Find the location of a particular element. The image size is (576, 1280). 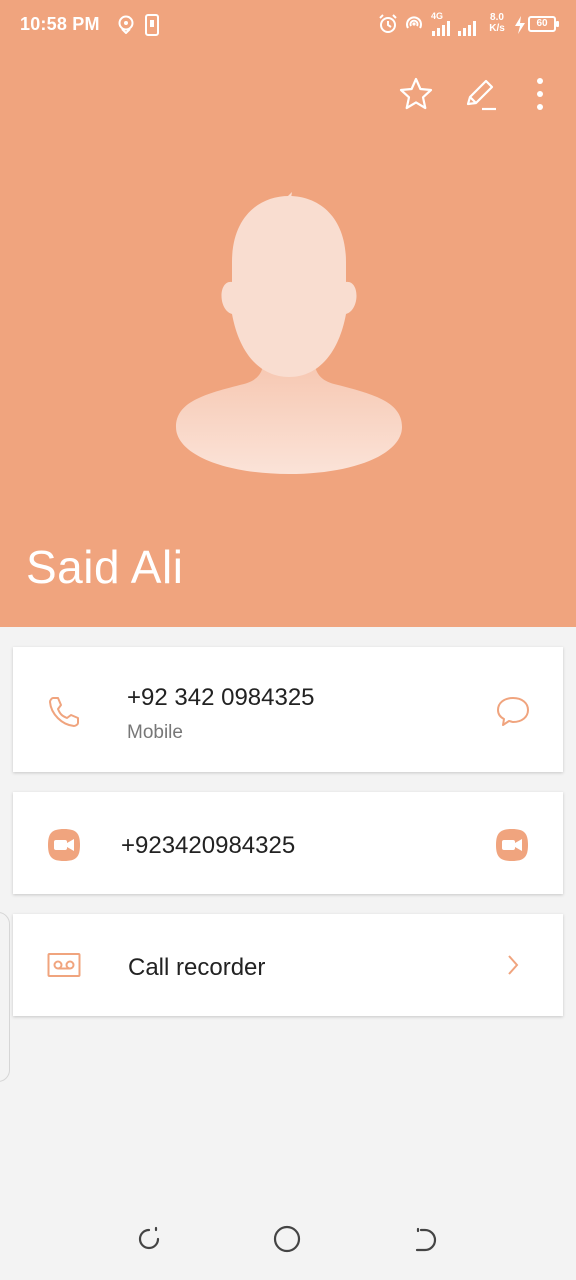

back-icon is located at coordinates (425, 1241).